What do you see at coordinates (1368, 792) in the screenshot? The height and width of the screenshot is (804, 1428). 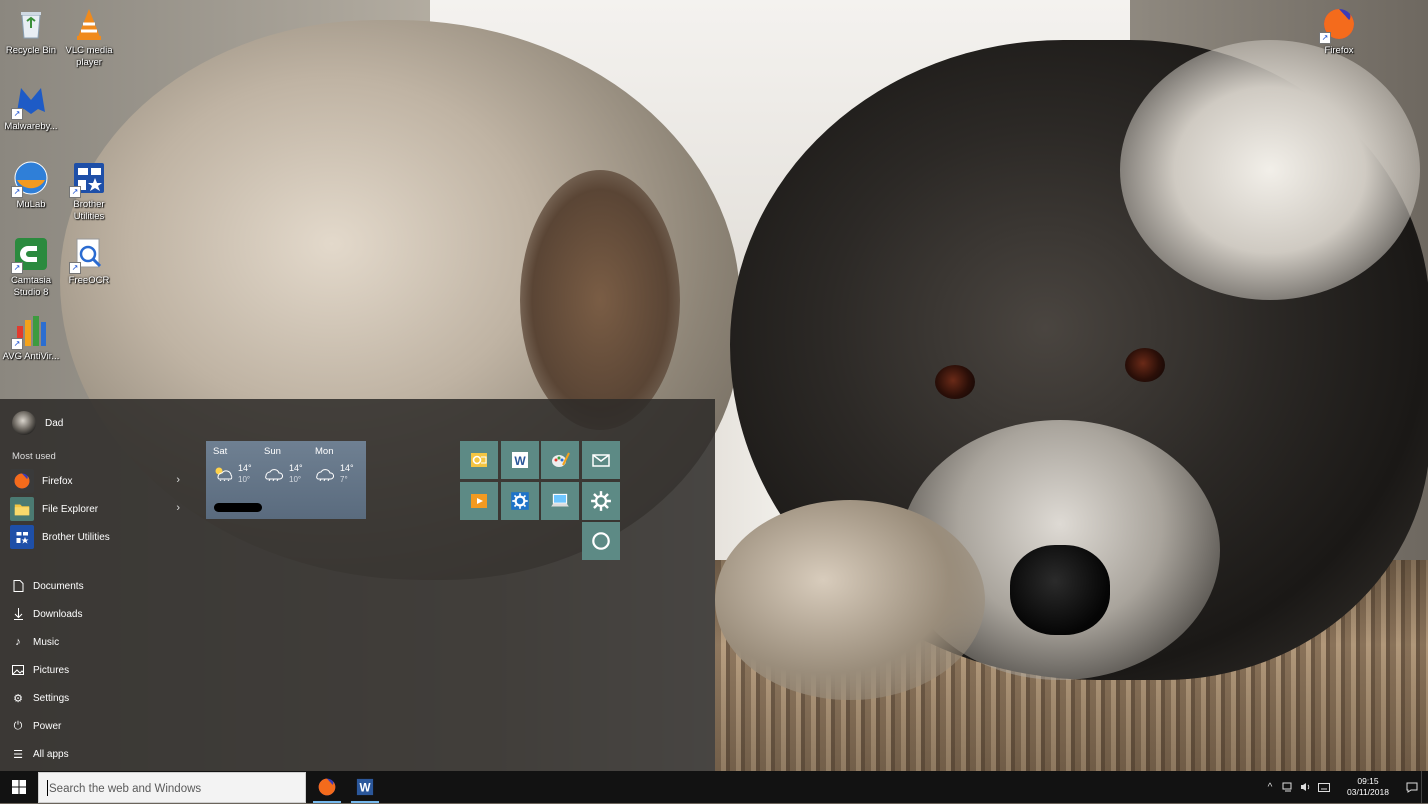 I see `clock-date: 03/11/2018` at bounding box center [1368, 792].